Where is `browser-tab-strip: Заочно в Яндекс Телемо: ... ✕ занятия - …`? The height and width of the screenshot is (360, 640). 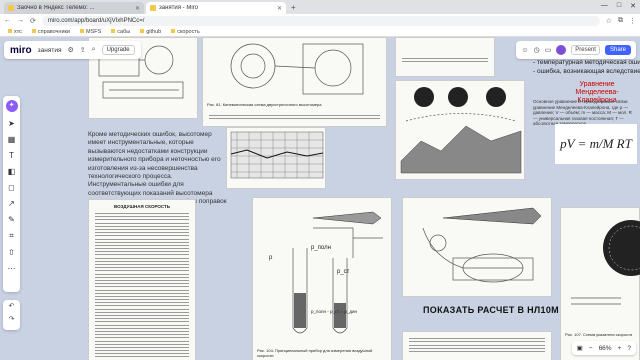
browser-tab-strip: Заочно в Яндекс Телемо: ... ✕ занятия - … is located at coordinates (320, 7).